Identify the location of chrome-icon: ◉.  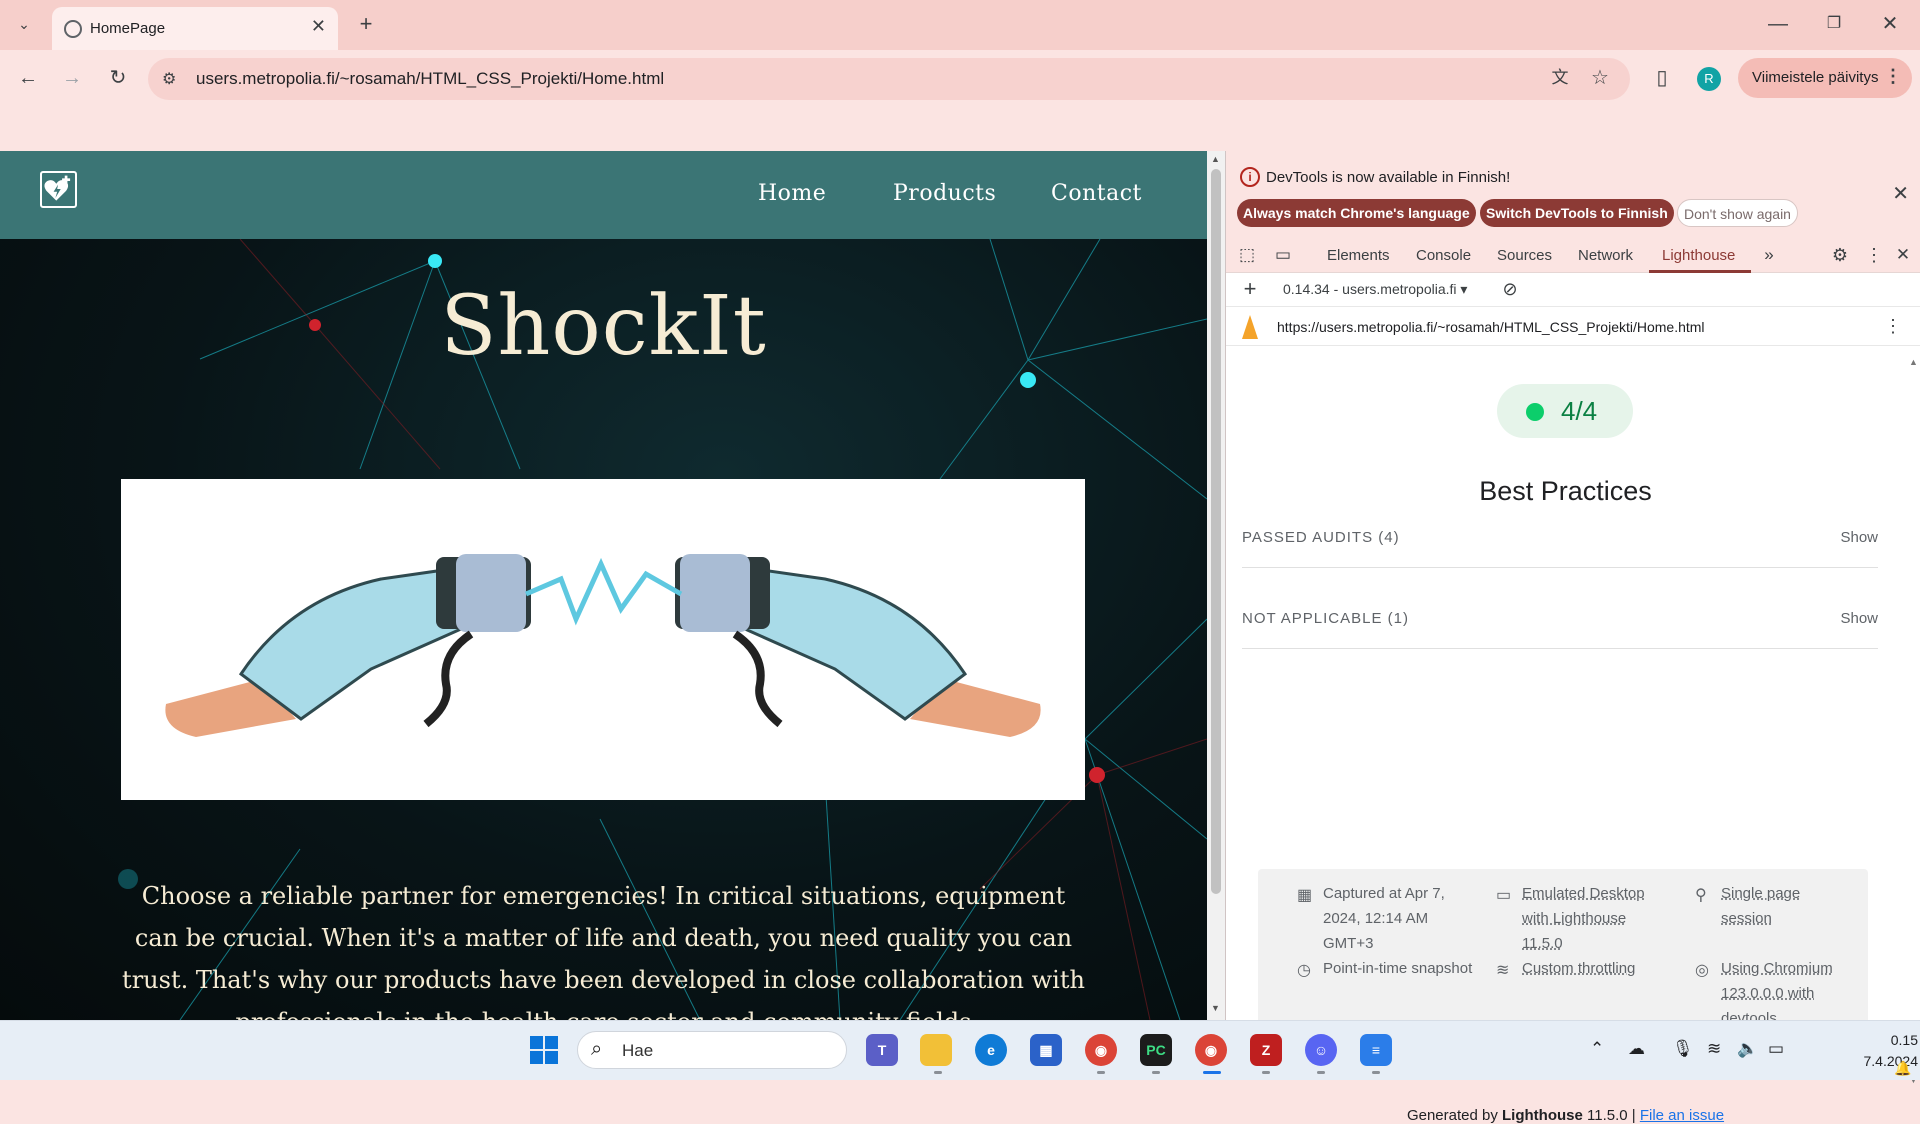
(1101, 1050).